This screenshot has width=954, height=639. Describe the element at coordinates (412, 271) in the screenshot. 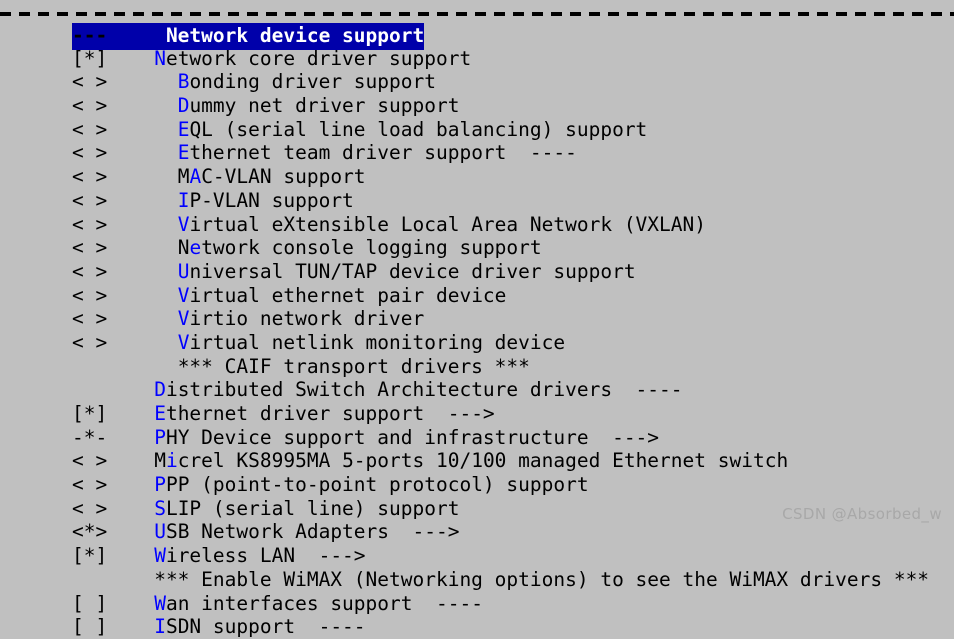

I see `menu-item-label-text: niversal TUN/TAP device driver support` at that location.